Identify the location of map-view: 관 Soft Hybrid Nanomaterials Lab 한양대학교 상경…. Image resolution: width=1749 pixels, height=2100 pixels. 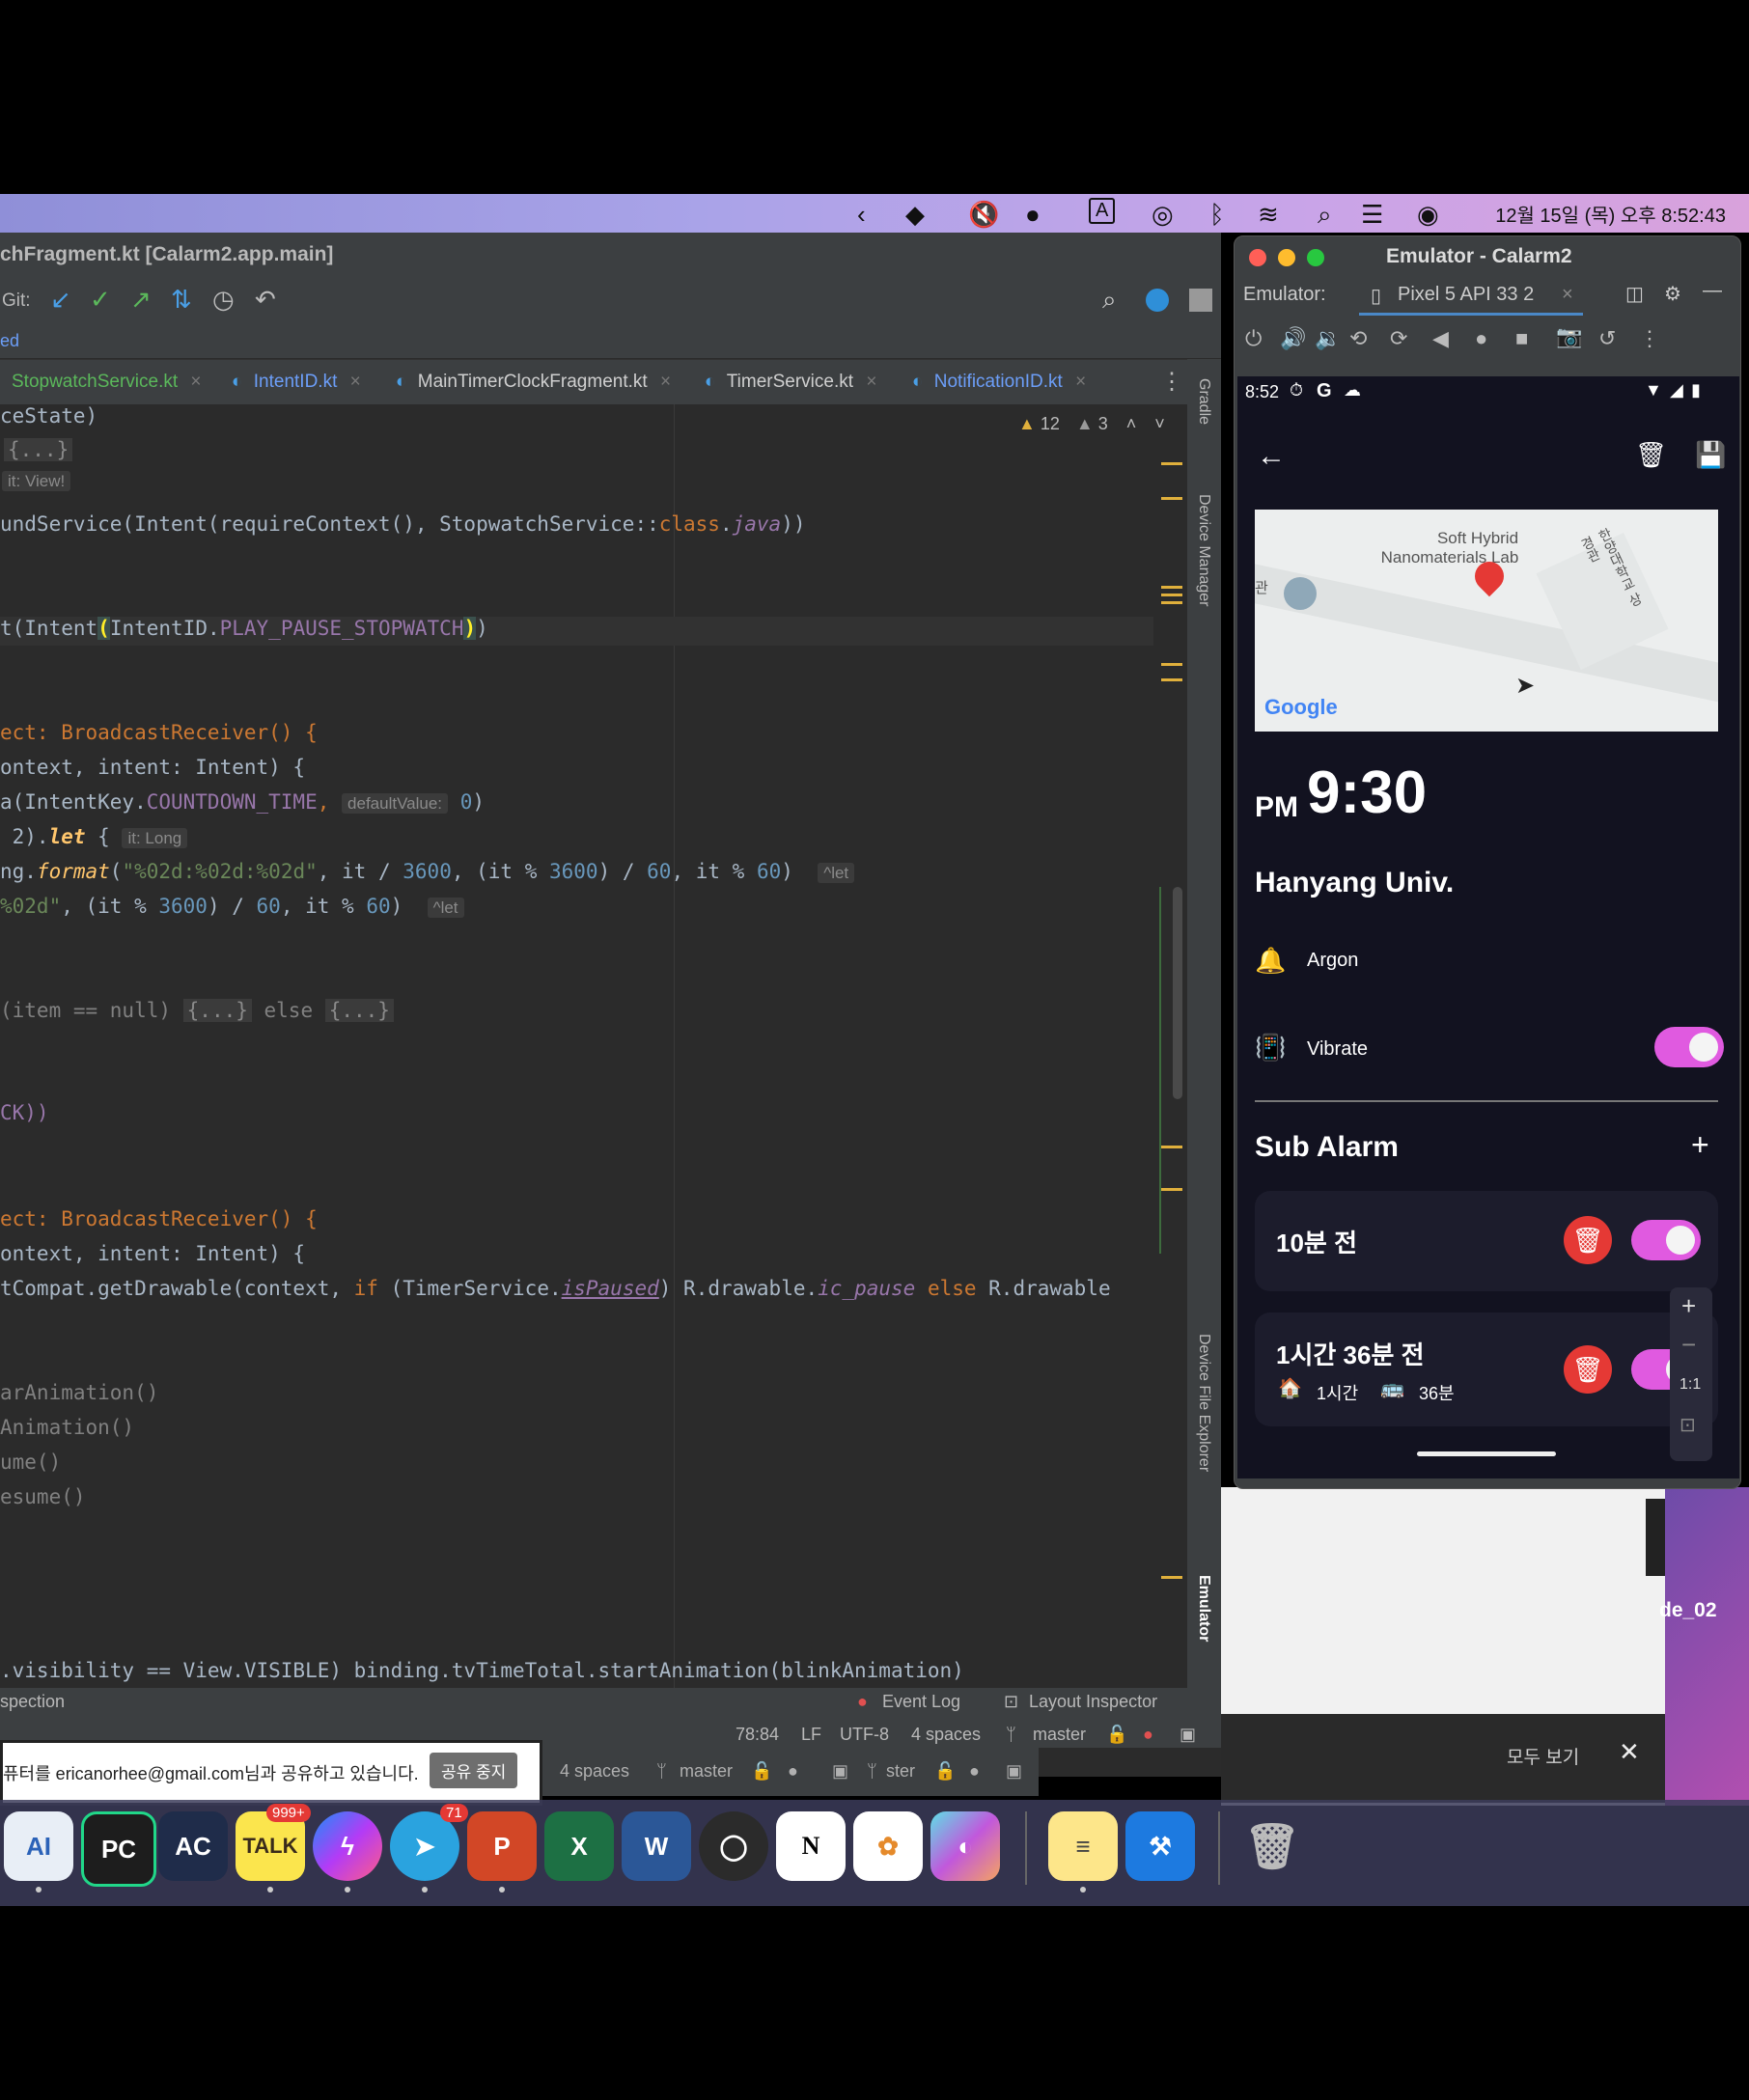
(1486, 621).